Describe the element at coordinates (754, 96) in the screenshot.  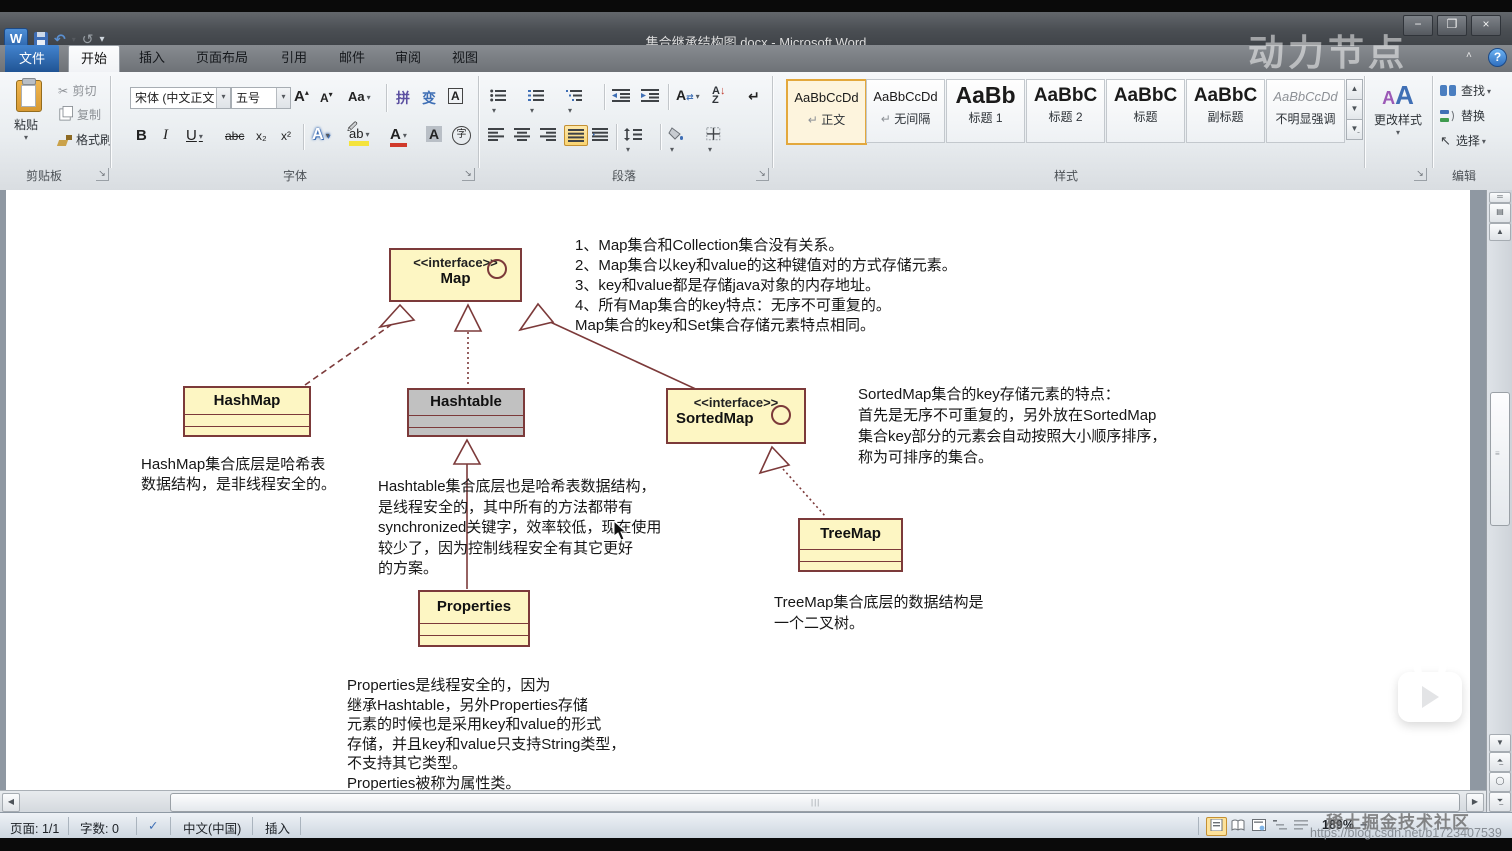
I see `show-hide-marks-button: ↵` at that location.